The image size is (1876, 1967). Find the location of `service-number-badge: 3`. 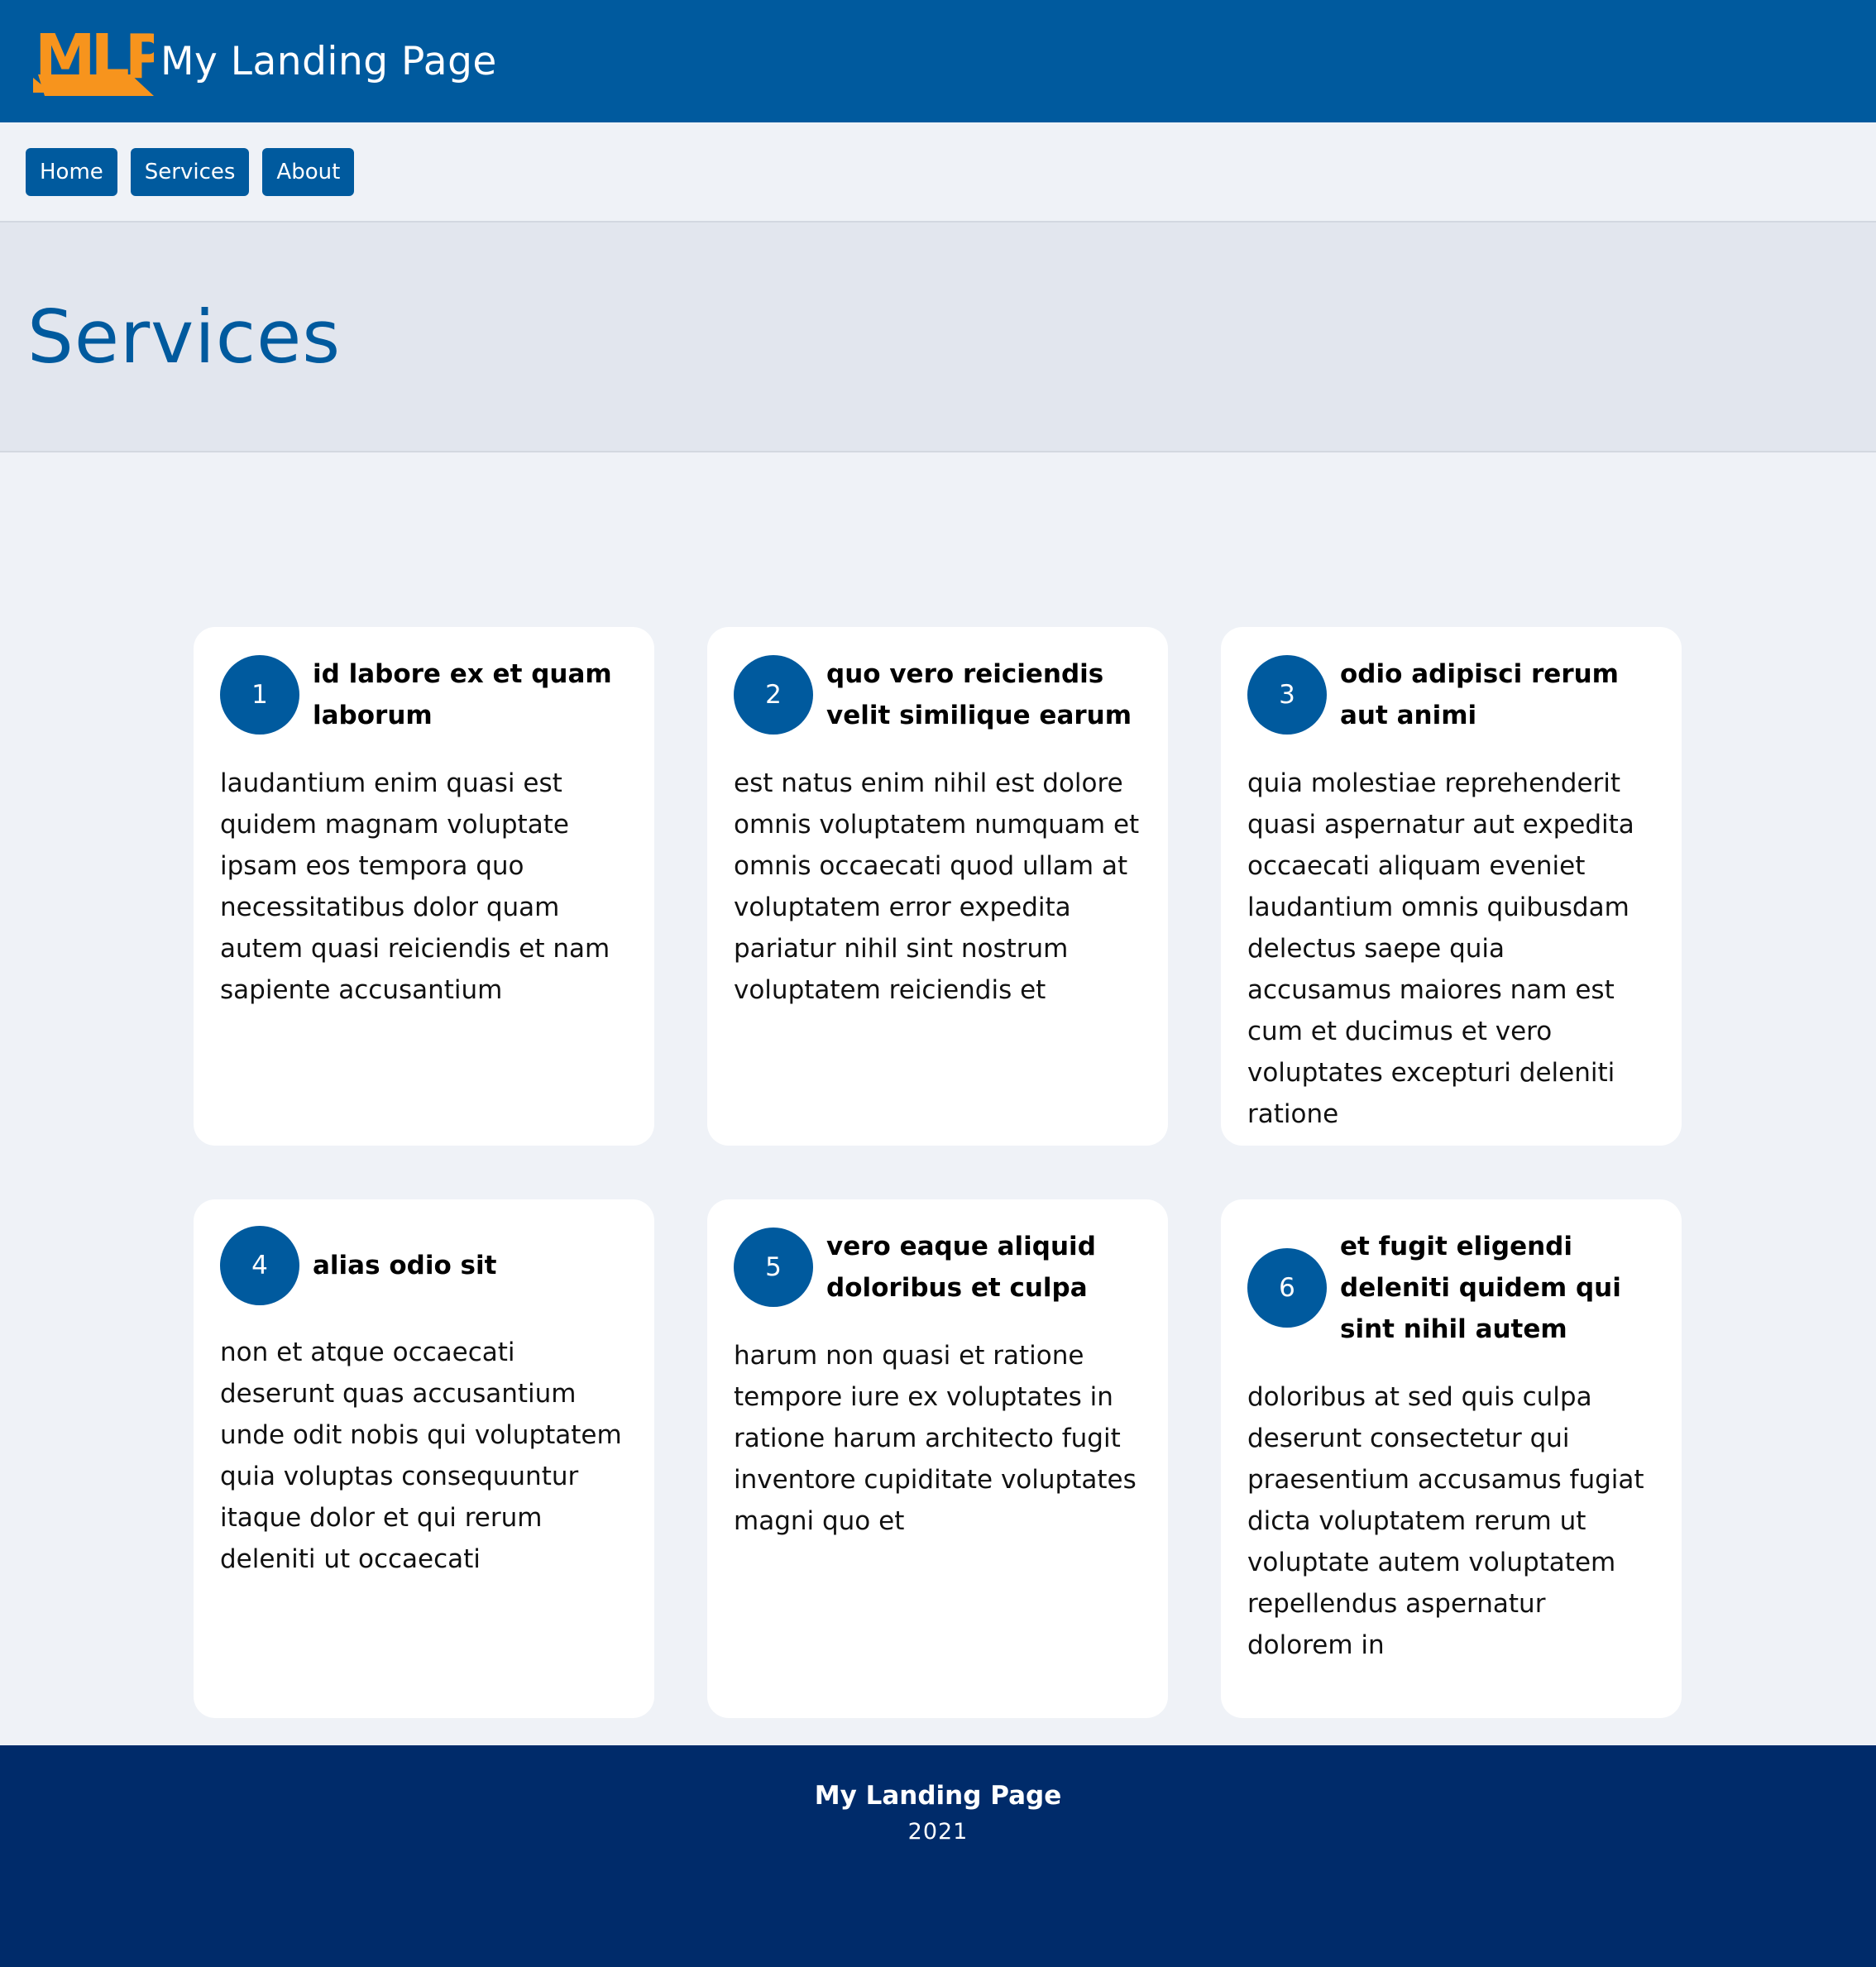

service-number-badge: 3 is located at coordinates (1287, 695).